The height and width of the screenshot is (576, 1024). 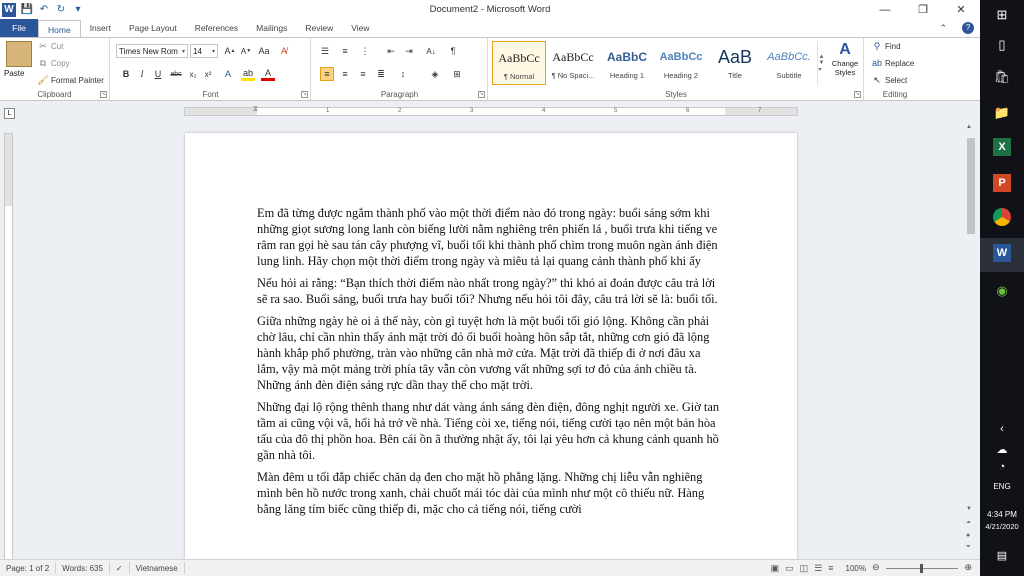 What do you see at coordinates (14, 73) in the screenshot?
I see `paste-button: Paste` at bounding box center [14, 73].